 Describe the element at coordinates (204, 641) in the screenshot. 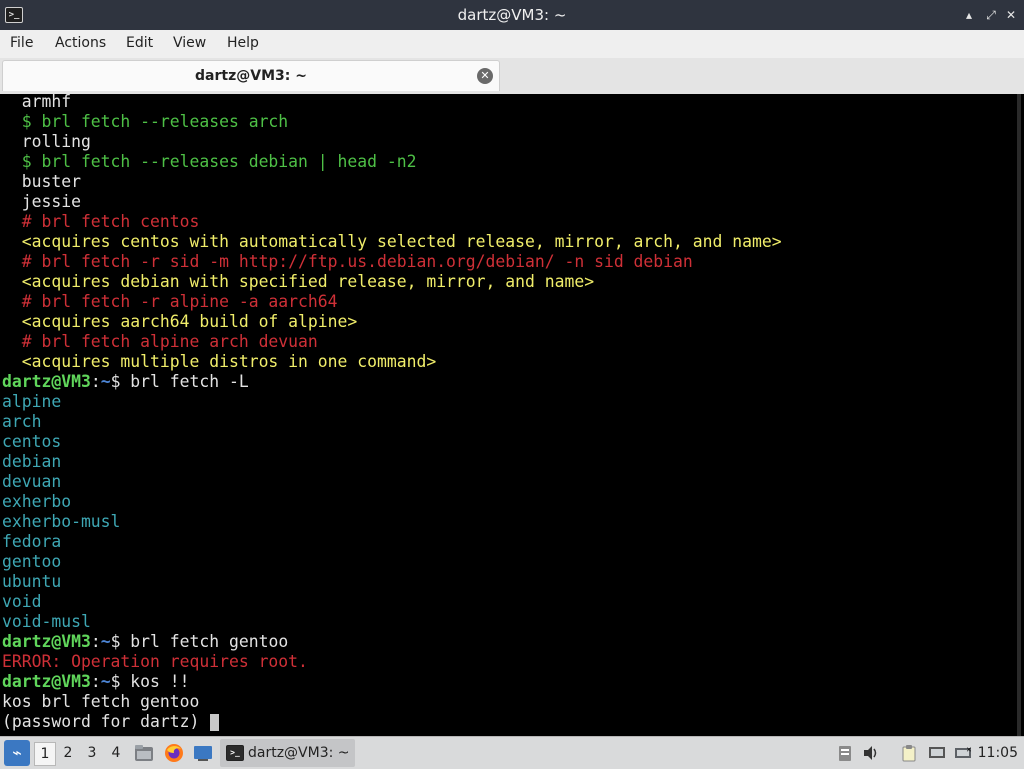

I see `command-text: brl fetch gentoo` at that location.